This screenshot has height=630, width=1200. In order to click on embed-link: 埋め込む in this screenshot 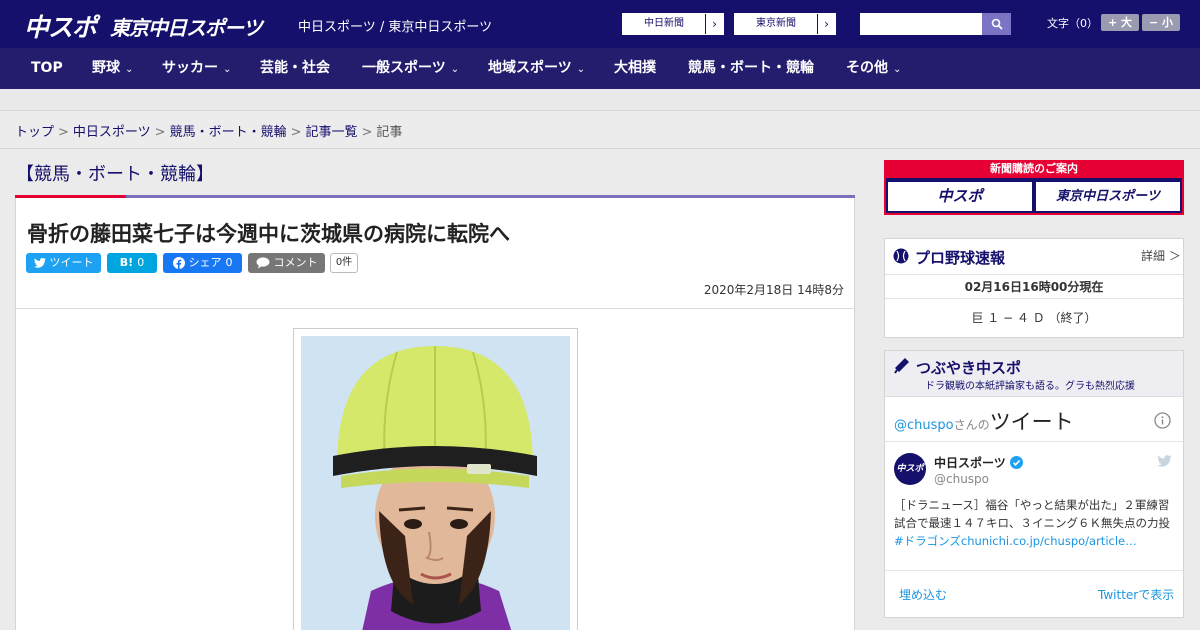, I will do `click(923, 594)`.